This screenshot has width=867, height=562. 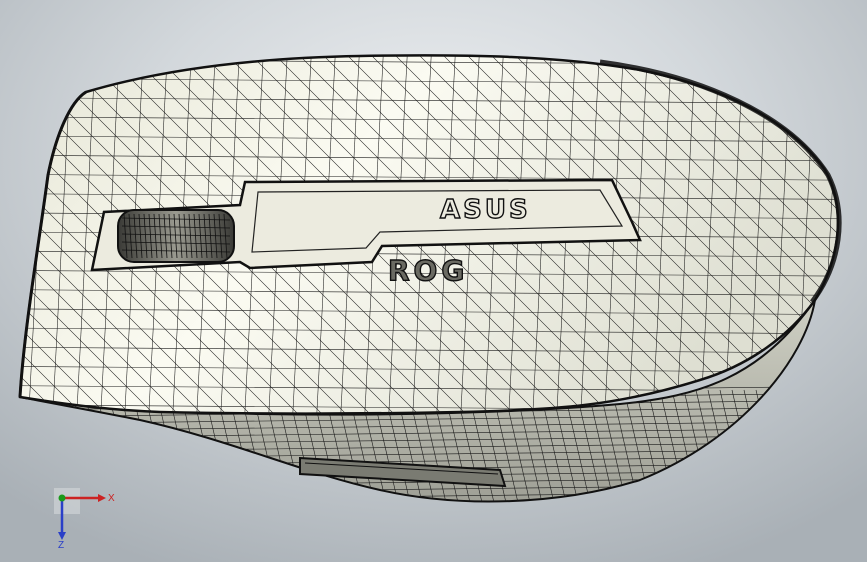 I want to click on embossed-text-rog: ROG, so click(x=428, y=270).